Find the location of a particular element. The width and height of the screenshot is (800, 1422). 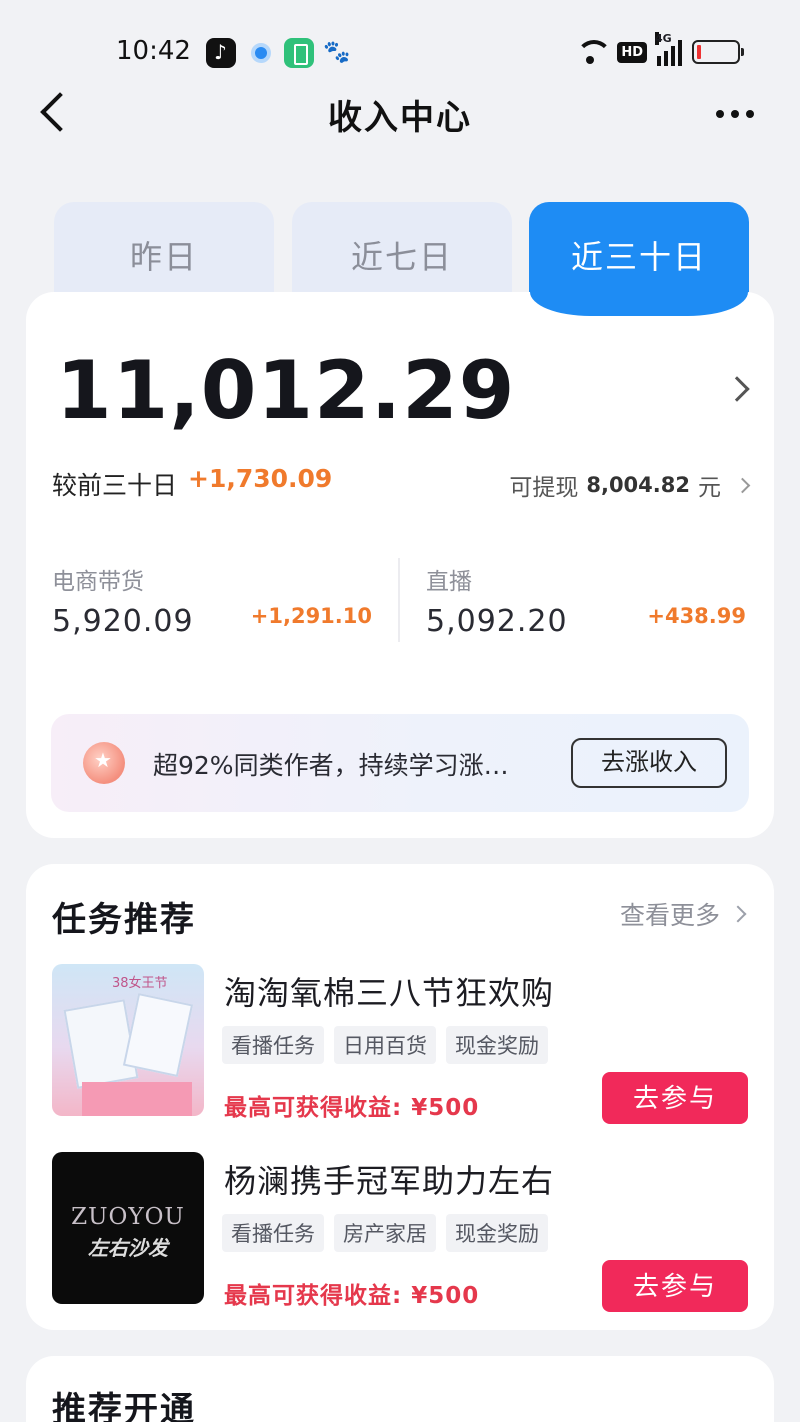

hd-icon: HD is located at coordinates (632, 52).